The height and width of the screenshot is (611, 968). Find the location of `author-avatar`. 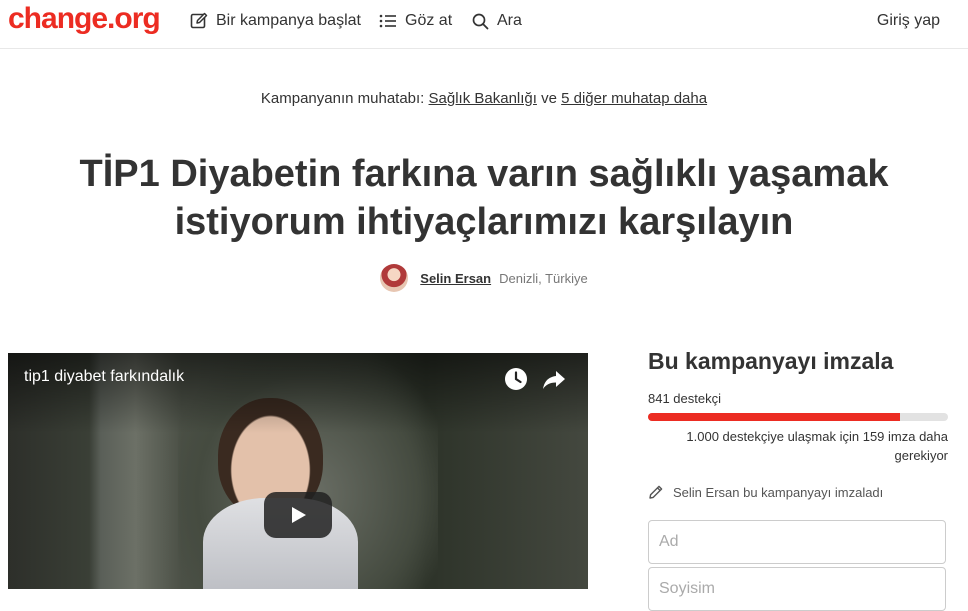

author-avatar is located at coordinates (394, 278).